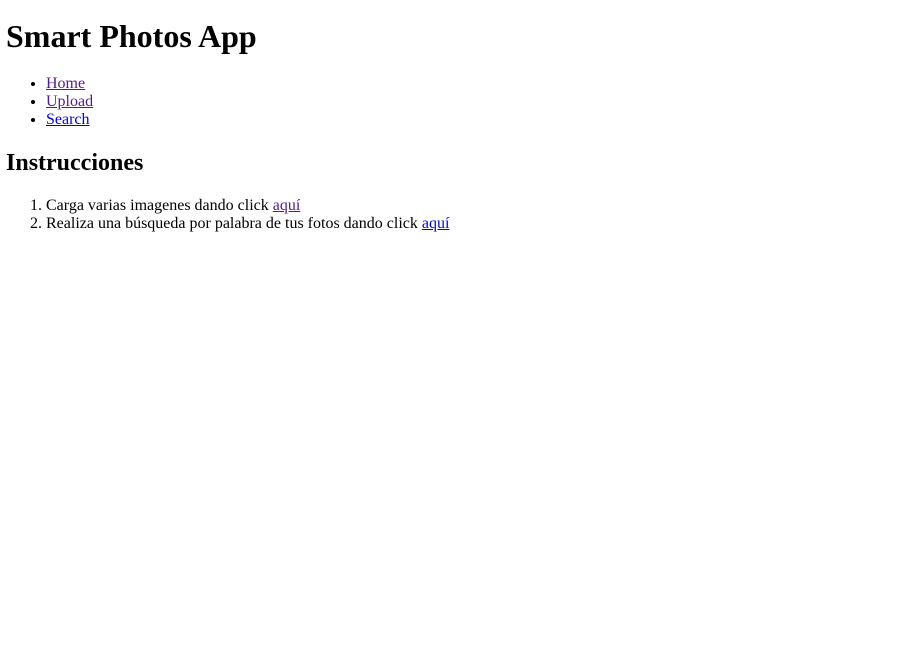 The width and height of the screenshot is (919, 646). Describe the element at coordinates (69, 101) in the screenshot. I see `nav-link-upload: Upload` at that location.